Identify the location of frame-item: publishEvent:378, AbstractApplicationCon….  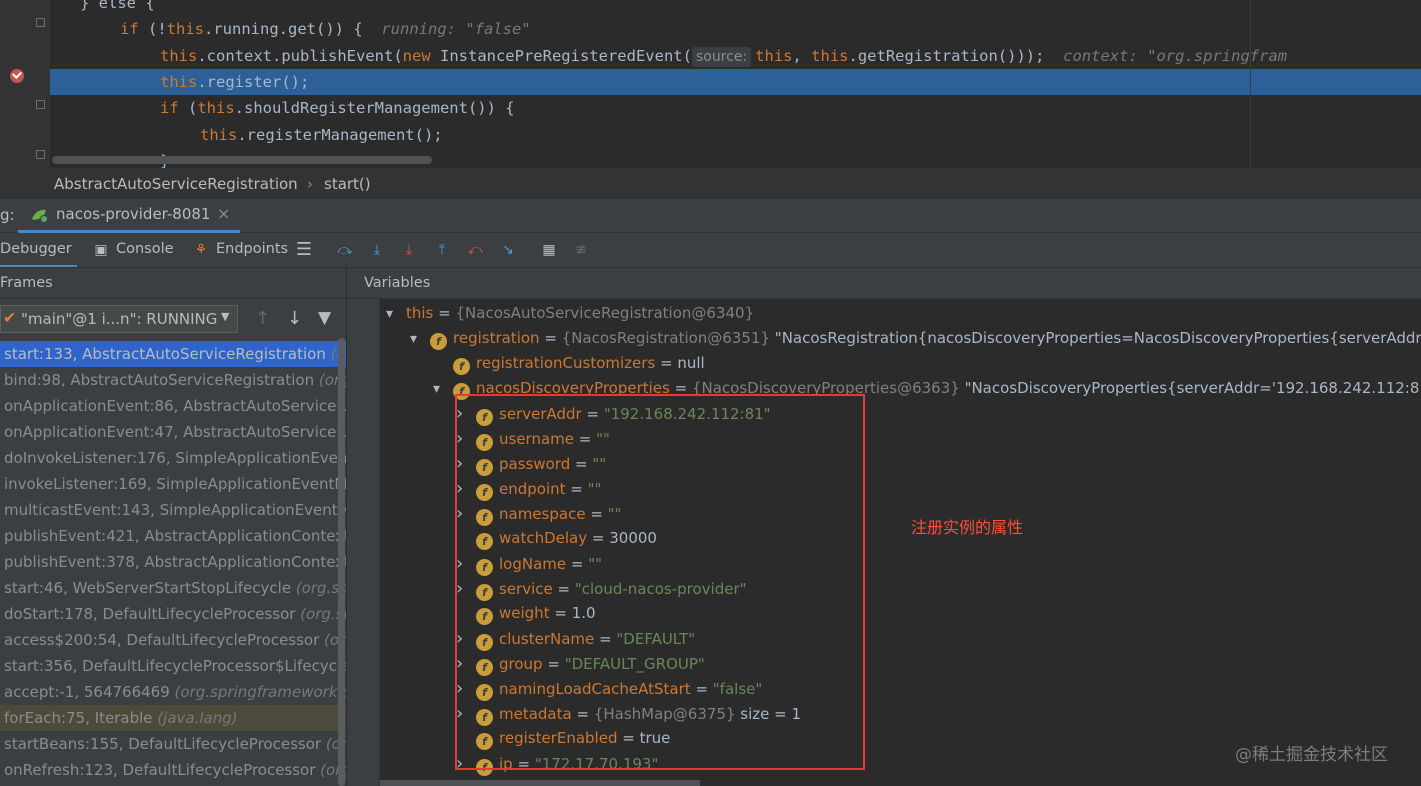
(173, 562).